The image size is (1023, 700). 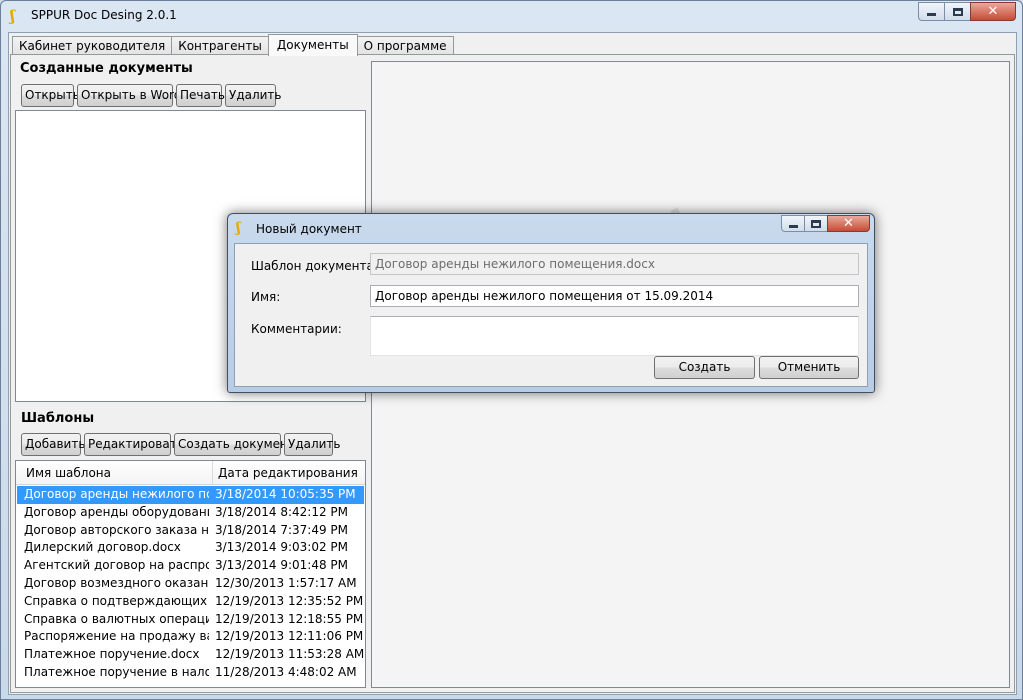 I want to click on title-bar: ʃ SPPUR Doc Desing 2.0.1 ✕, so click(x=511, y=16).